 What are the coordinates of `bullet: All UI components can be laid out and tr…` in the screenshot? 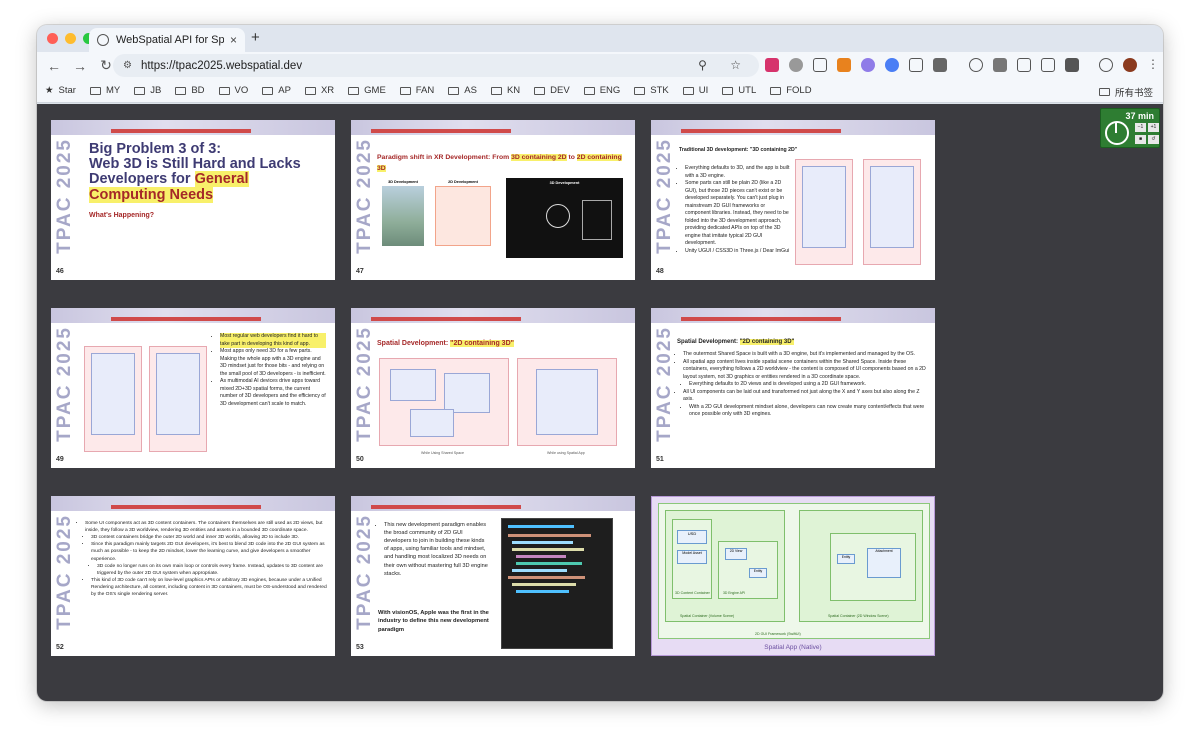 It's located at (805, 396).